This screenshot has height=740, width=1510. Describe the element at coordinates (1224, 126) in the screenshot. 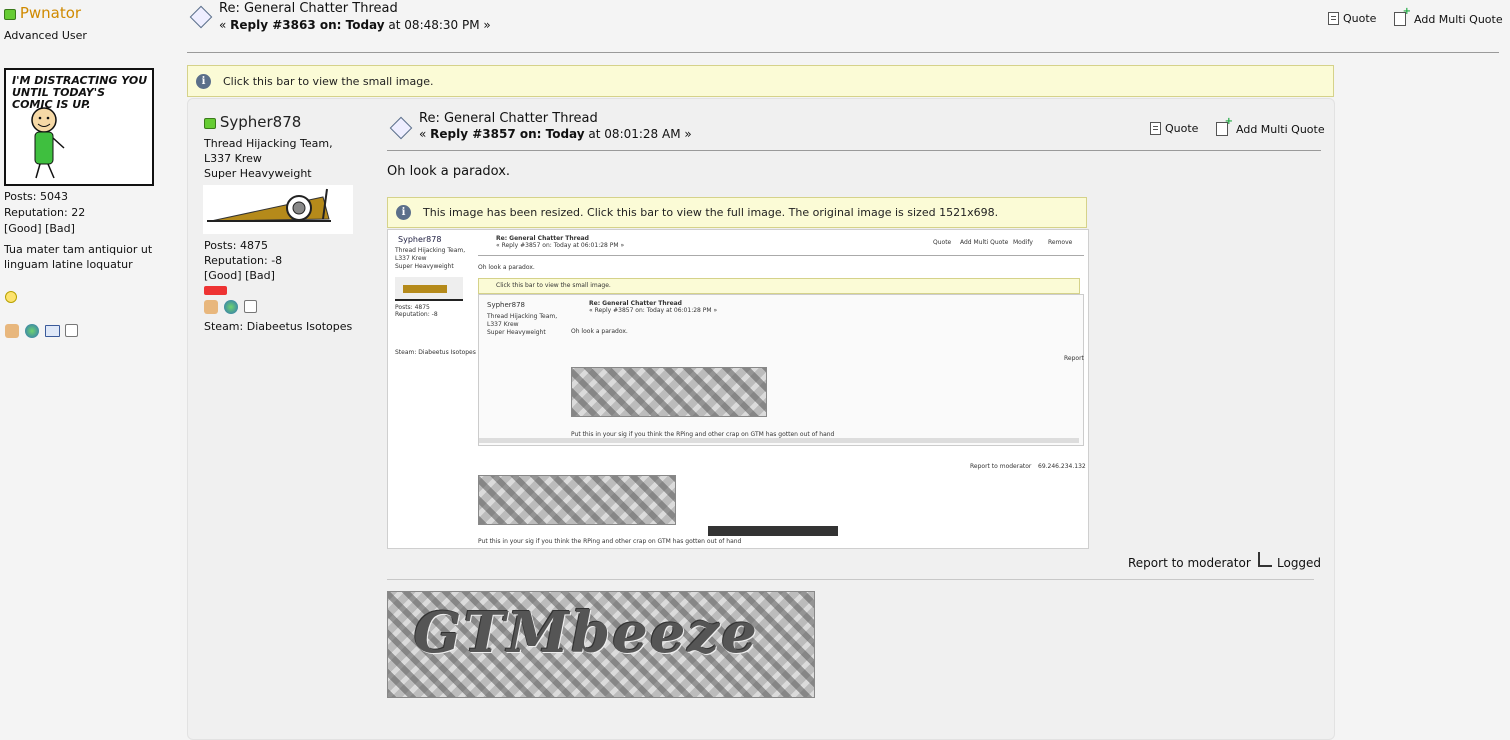

I see `inner-multi-quote-icon` at that location.